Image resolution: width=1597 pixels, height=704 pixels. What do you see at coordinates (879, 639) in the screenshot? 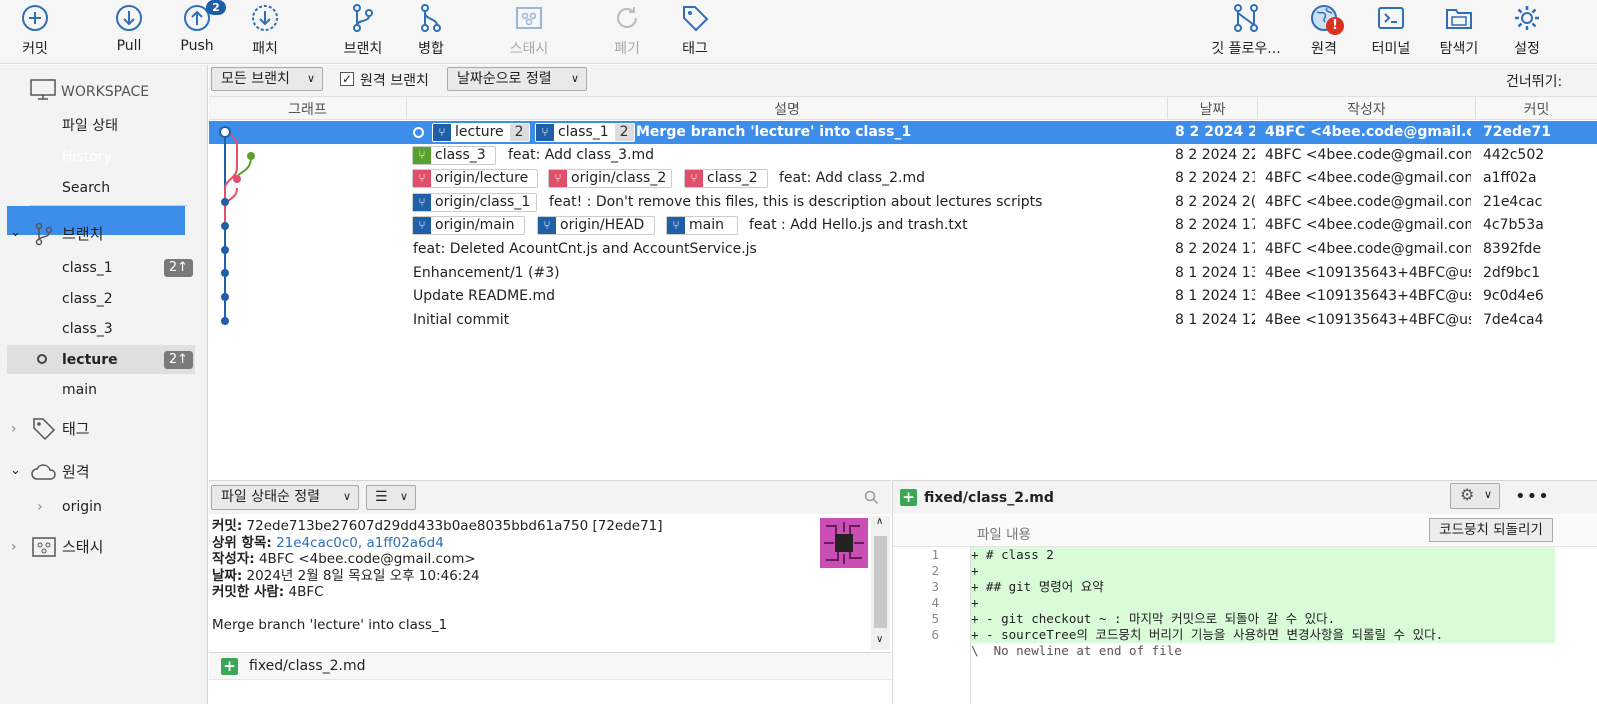
I see `scroll-down-icon: ∨` at bounding box center [879, 639].